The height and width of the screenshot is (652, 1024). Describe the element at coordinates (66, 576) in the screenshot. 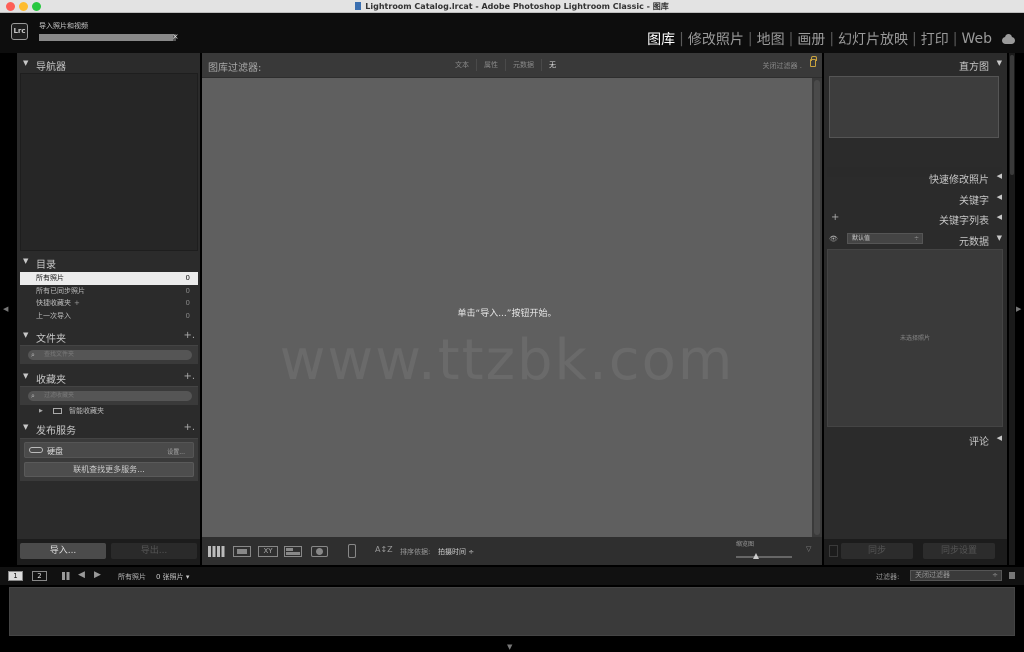

I see `grid-icon` at that location.